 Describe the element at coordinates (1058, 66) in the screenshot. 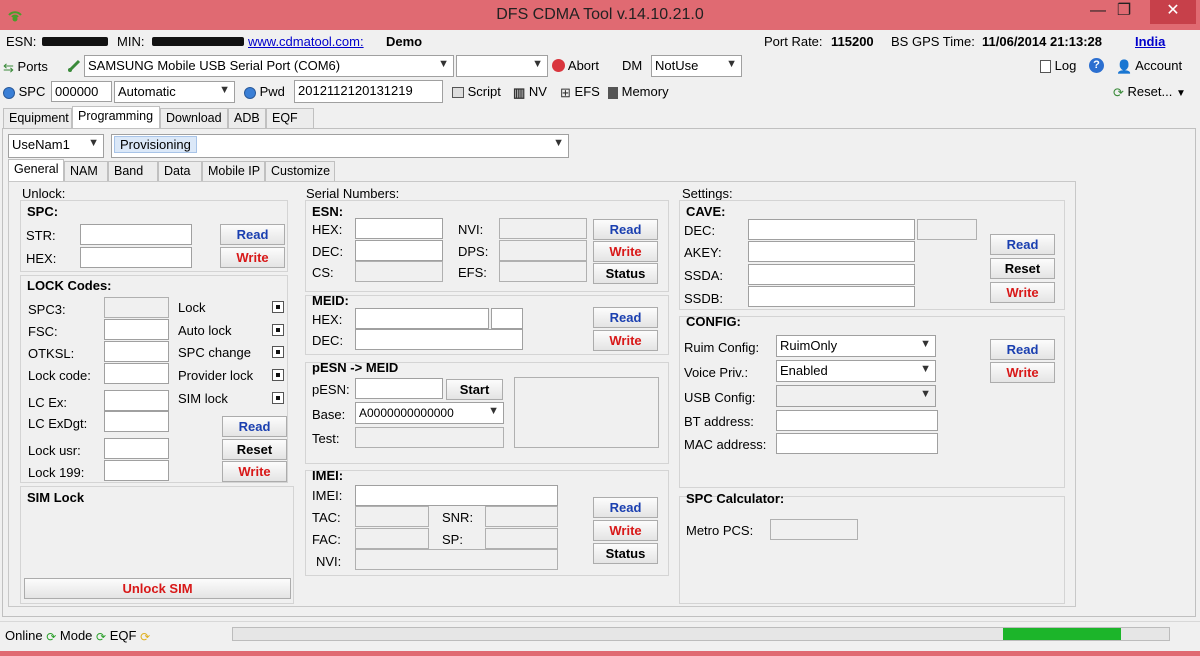

I see `log-button: Log` at that location.